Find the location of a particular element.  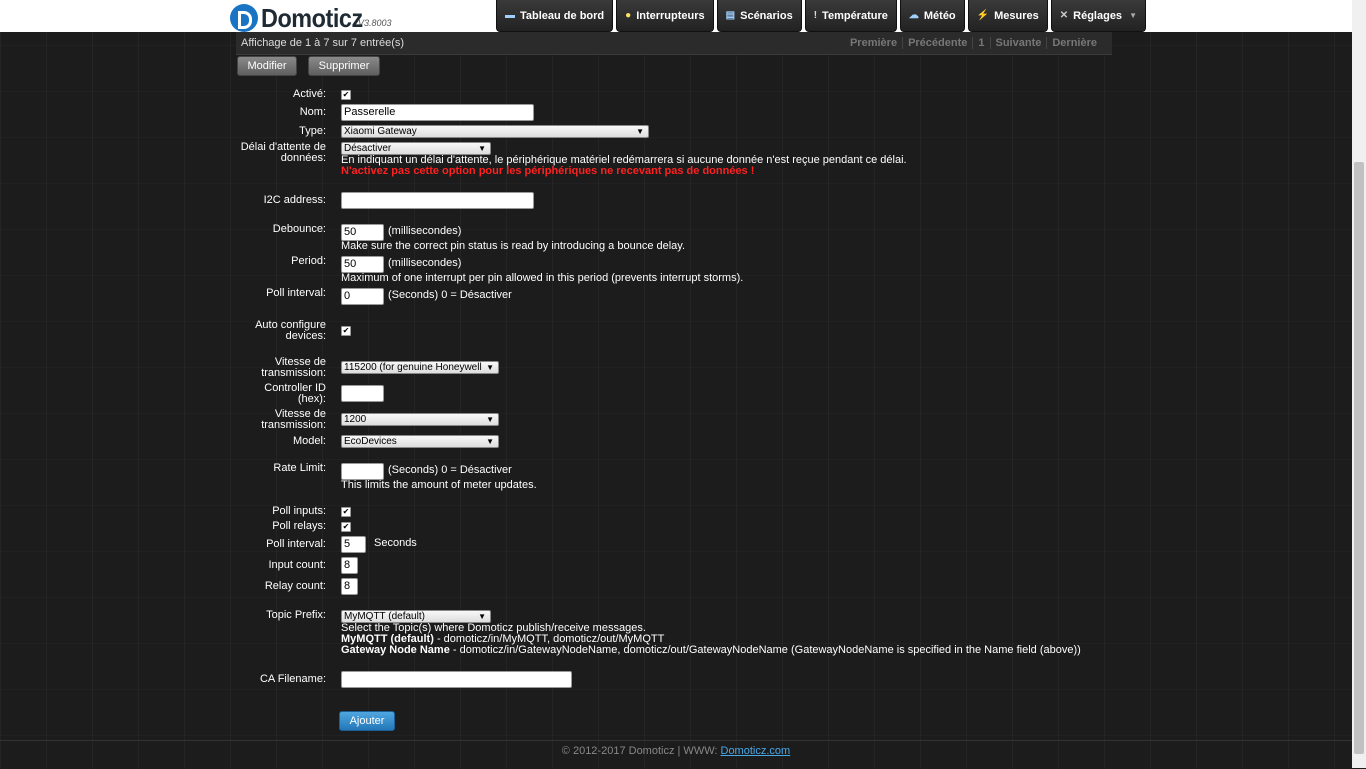

i2c-label: I2C address: is located at coordinates (294, 200).